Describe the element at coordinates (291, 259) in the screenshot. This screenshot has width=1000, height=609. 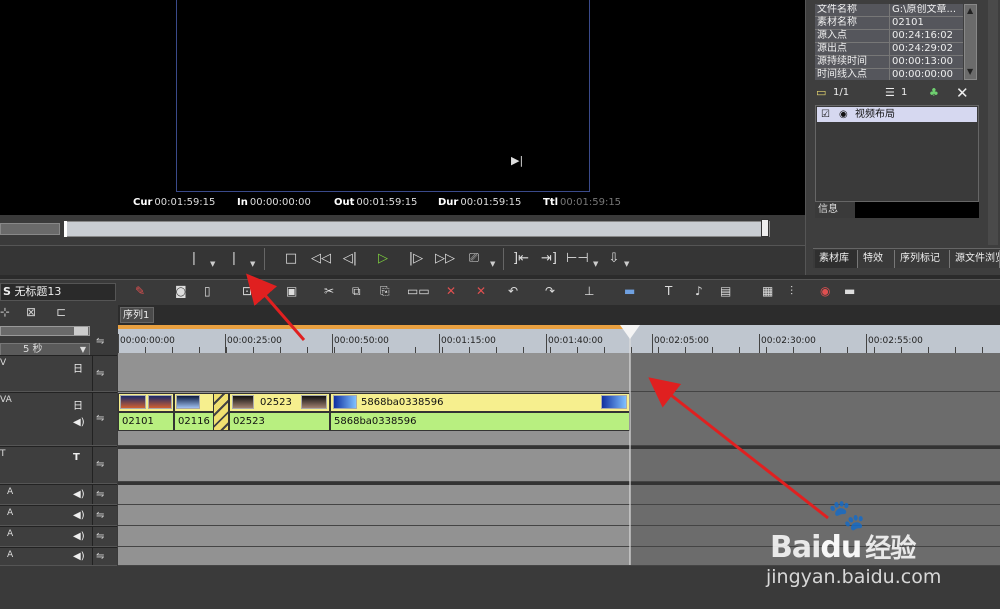
I see `stop-icon: □` at that location.